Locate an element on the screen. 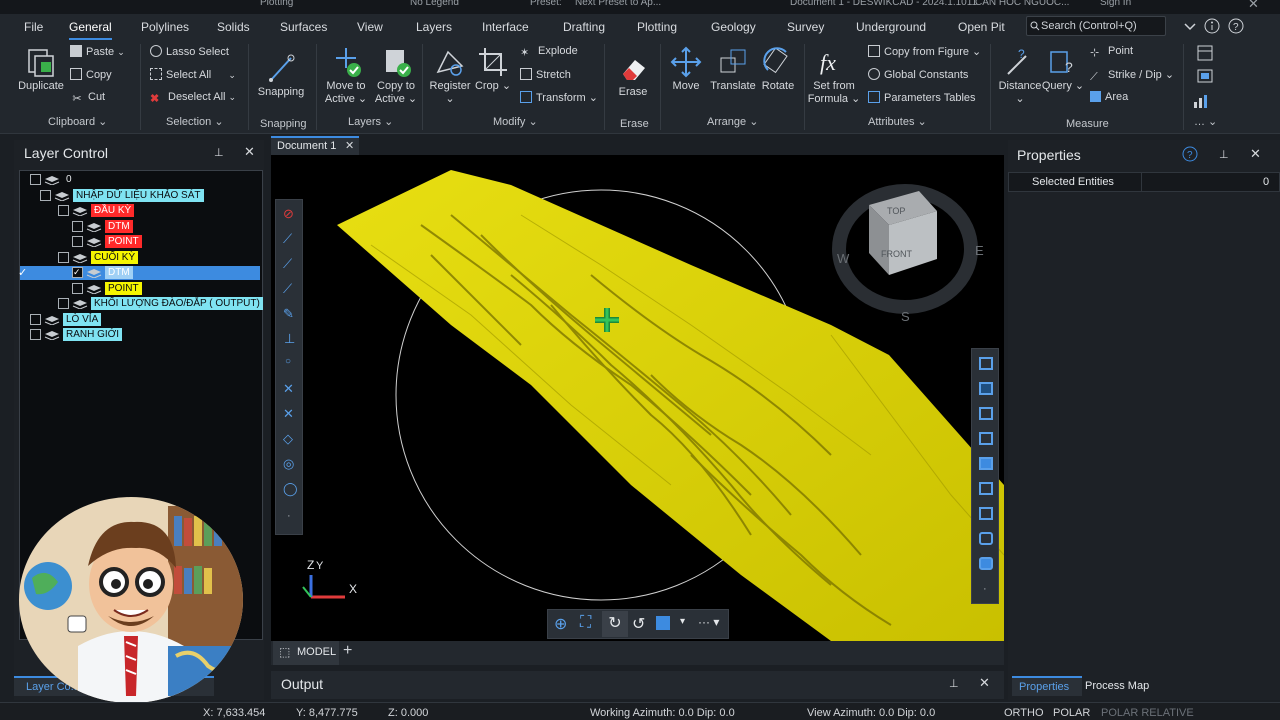  transform-button: Transform ⌄ is located at coordinates (559, 97).